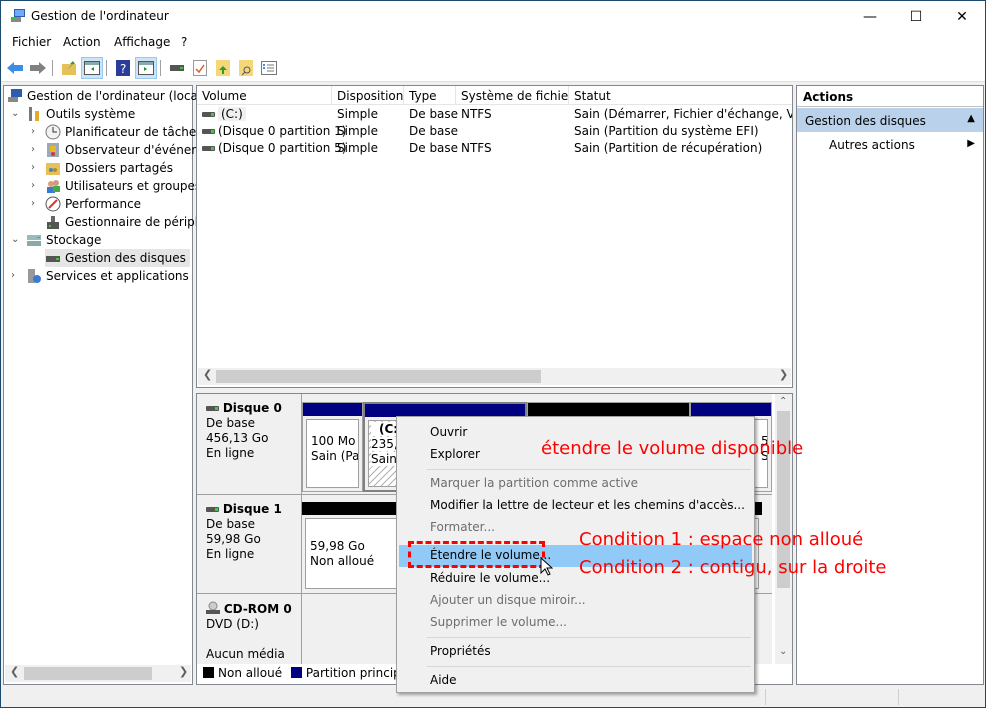 Image resolution: width=986 pixels, height=708 pixels. Describe the element at coordinates (53, 132) in the screenshot. I see `clock-icon` at that location.